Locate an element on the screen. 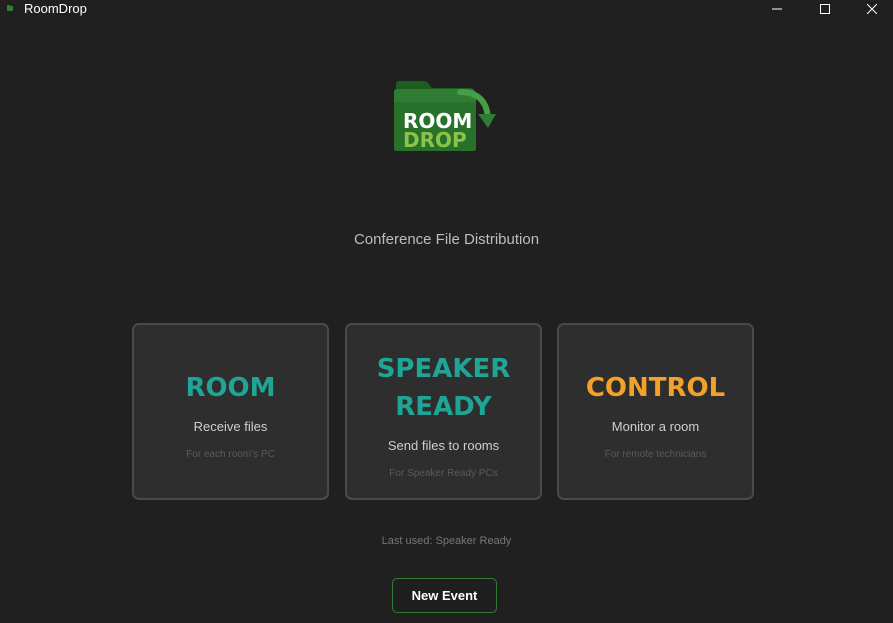 Image resolution: width=893 pixels, height=623 pixels. room-mode-card: ROOM Receive files For each room's PC is located at coordinates (230, 411).